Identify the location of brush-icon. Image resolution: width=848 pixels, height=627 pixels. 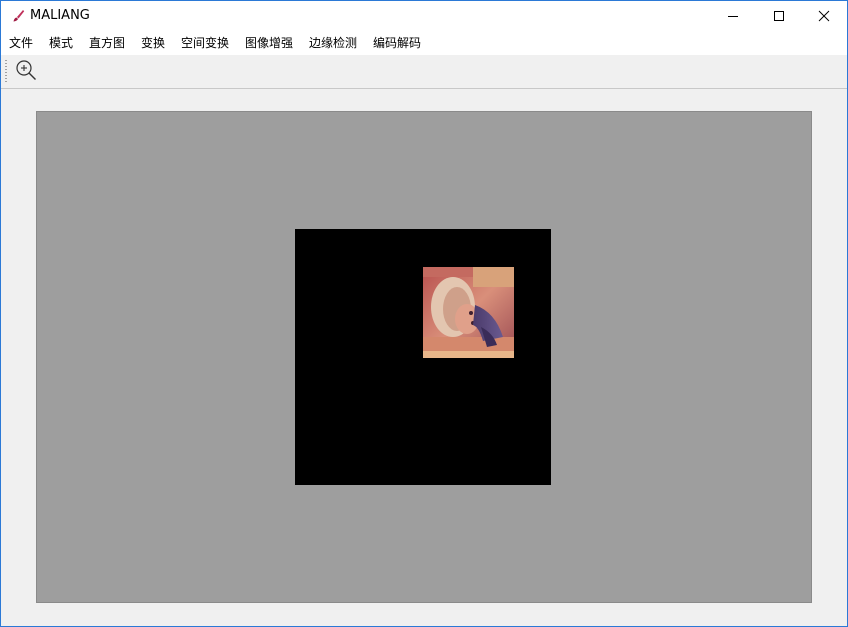
(18, 16).